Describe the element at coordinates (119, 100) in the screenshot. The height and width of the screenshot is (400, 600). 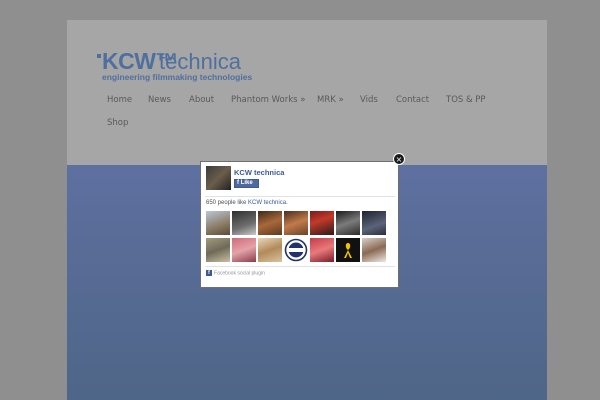
I see `nav-item-home: Home` at that location.